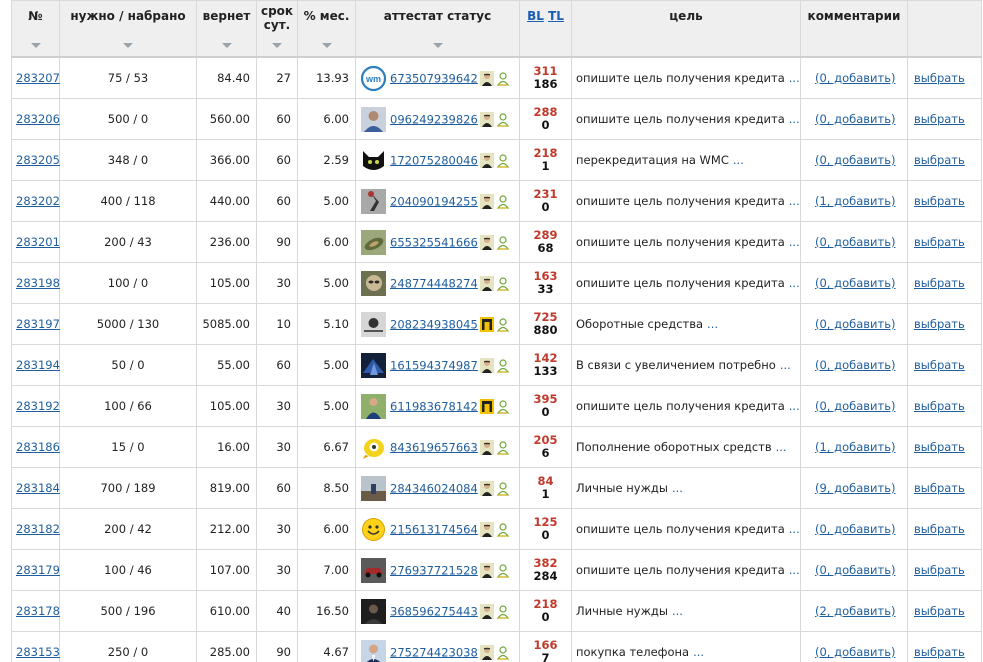  Describe the element at coordinates (38, 447) in the screenshot. I see `request-id-link: 283186` at that location.